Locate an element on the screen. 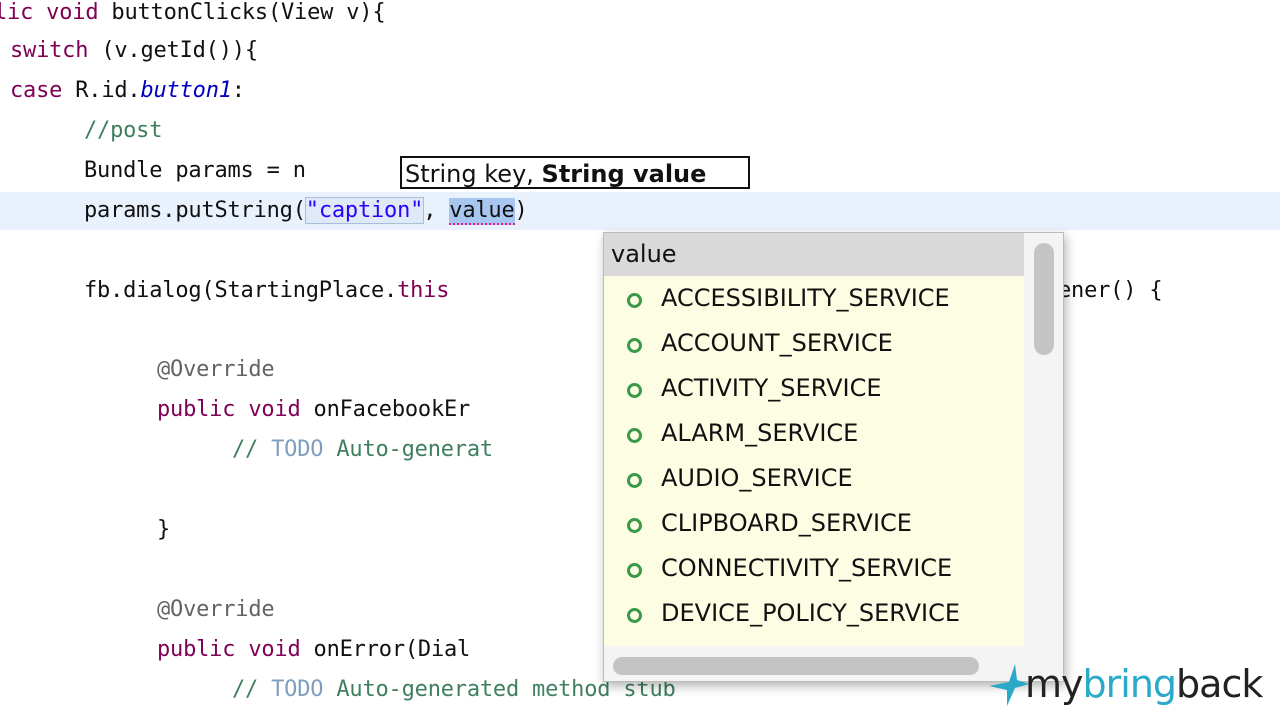 This screenshot has width=1280, height=720. code-line-fragment: ener() { is located at coordinates (1110, 290).